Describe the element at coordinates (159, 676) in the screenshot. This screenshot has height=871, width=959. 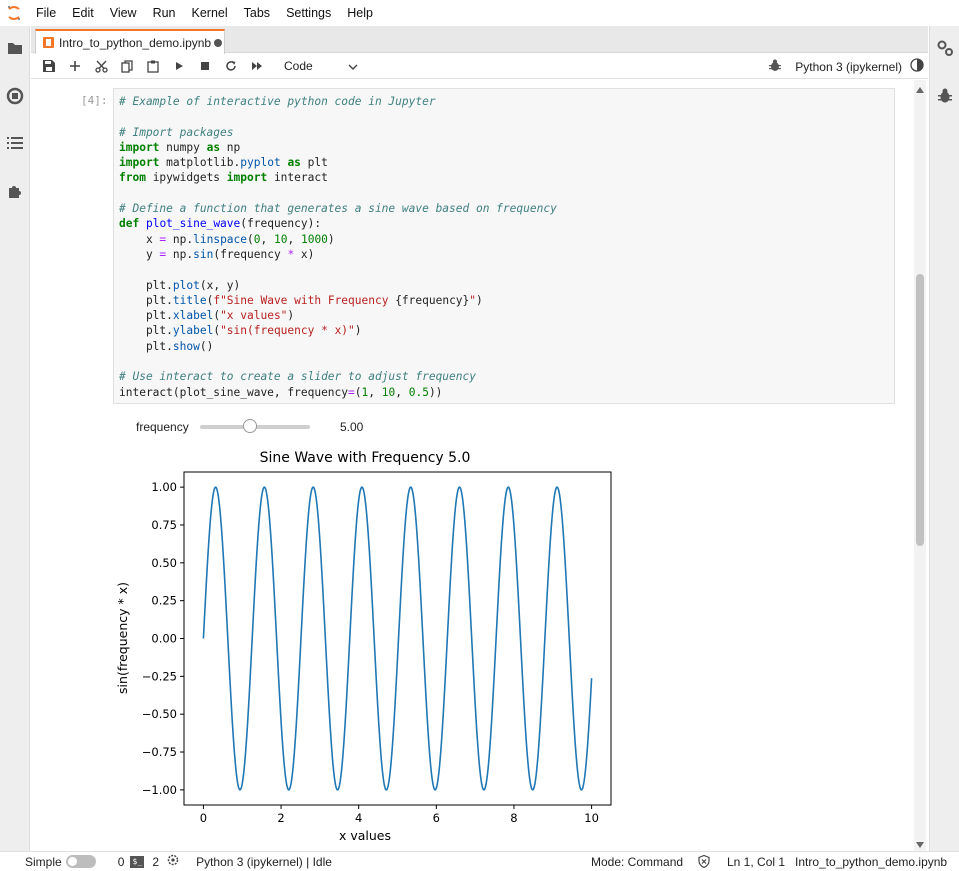
I see `y-tick-label: −0.25` at that location.